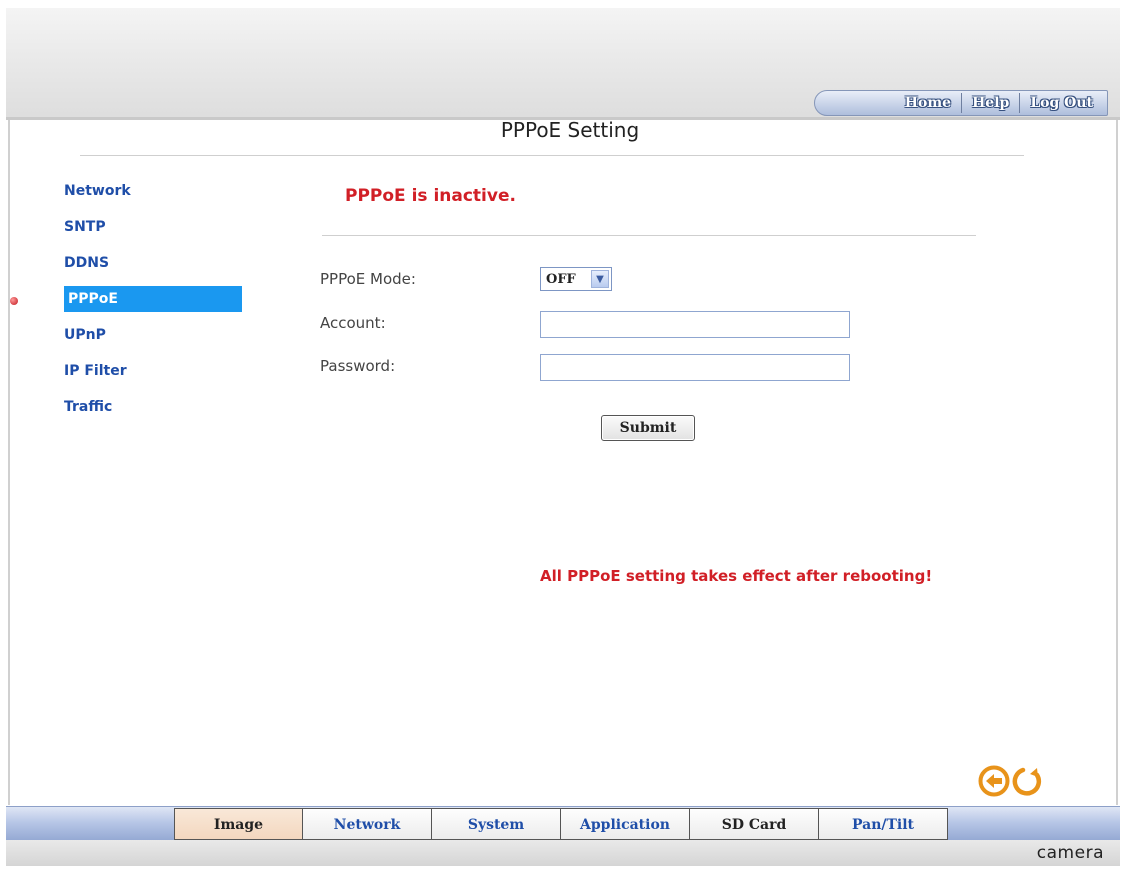 This screenshot has height=870, width=1126. What do you see at coordinates (883, 824) in the screenshot?
I see `tab-pan-tilt: Pan/Tilt` at bounding box center [883, 824].